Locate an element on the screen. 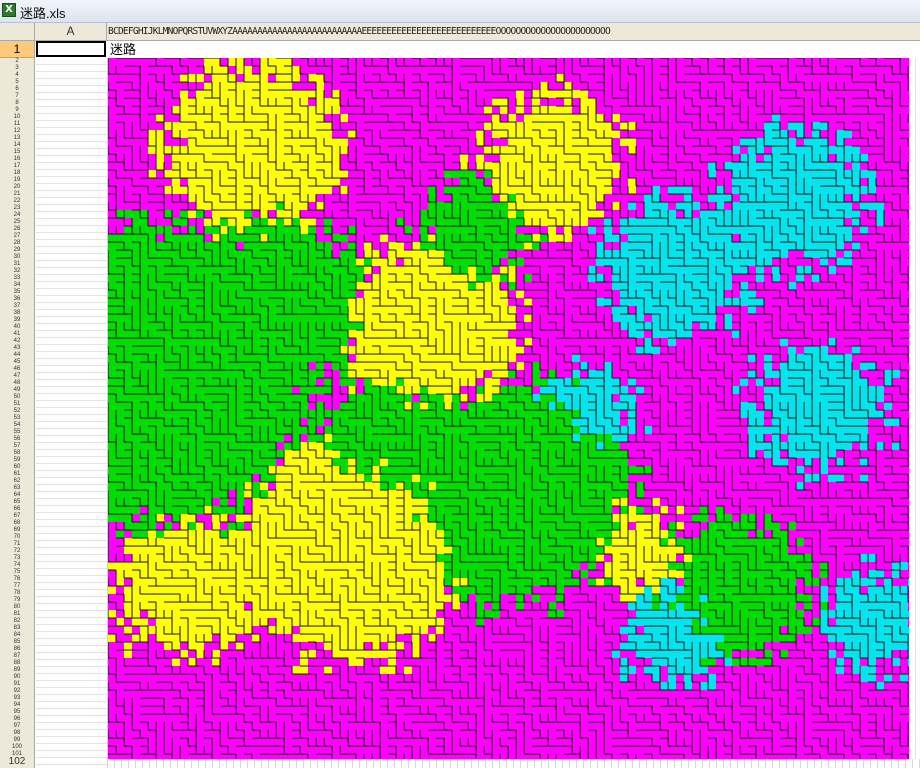 This screenshot has height=768, width=920. row-header-label: 9 is located at coordinates (17, 110).